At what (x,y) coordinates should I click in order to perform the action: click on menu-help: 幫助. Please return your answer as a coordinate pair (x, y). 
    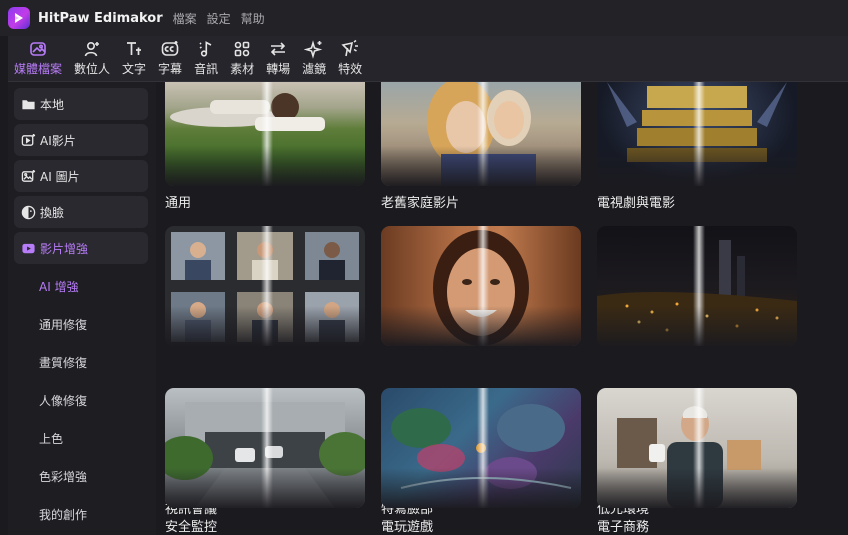
    Looking at the image, I should click on (253, 18).